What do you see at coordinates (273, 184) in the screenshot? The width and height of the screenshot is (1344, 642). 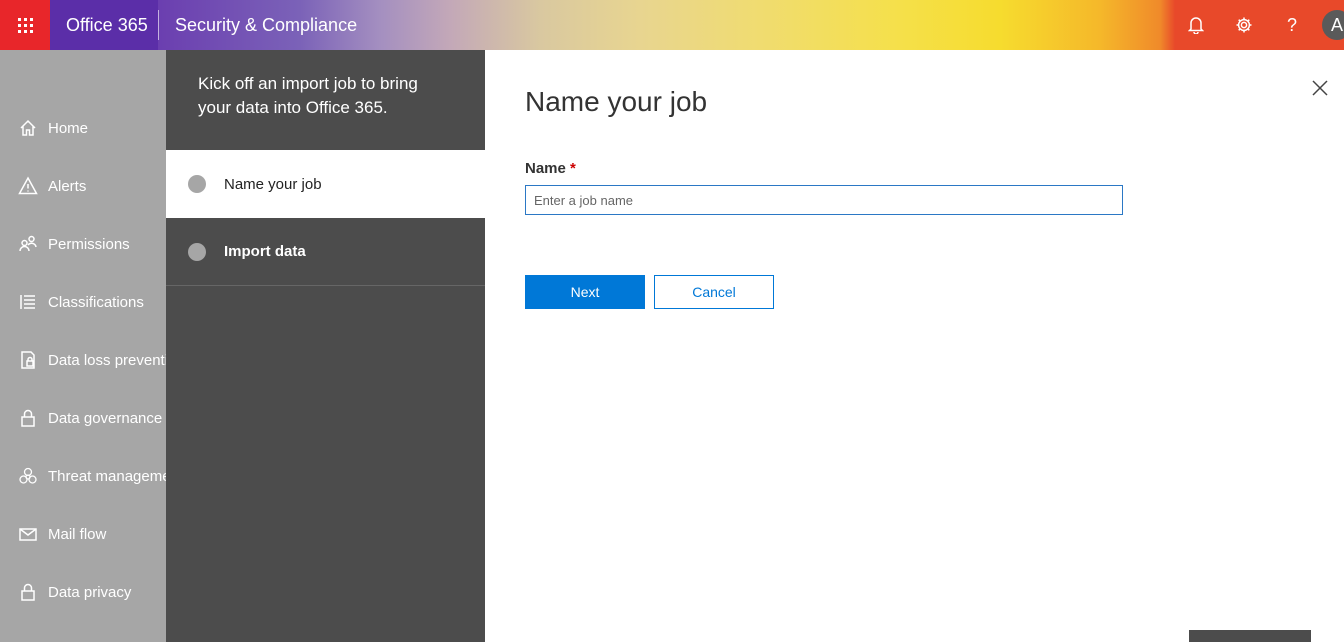 I see `step-label: Name your job` at bounding box center [273, 184].